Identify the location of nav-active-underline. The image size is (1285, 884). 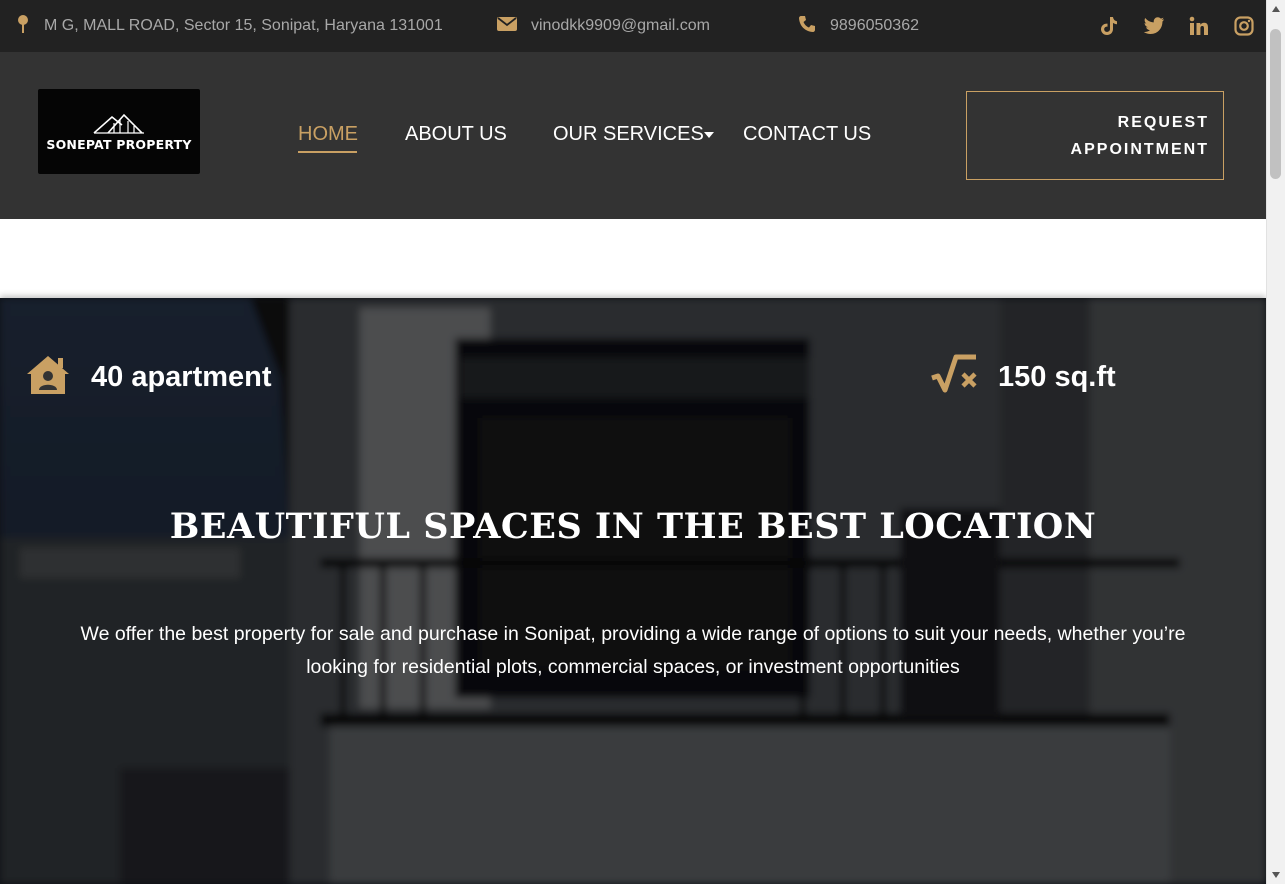
(327, 152).